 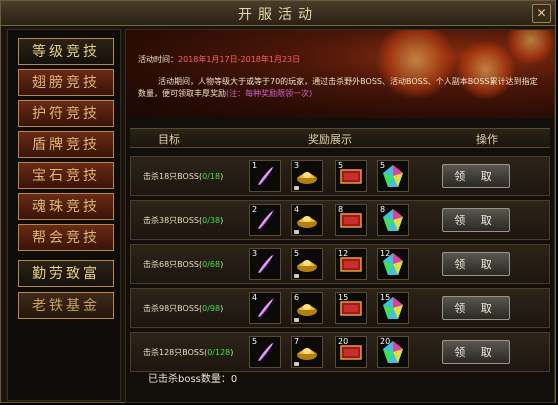 What do you see at coordinates (171, 176) in the screenshot?
I see `goal-text: 击杀18只BOSS` at bounding box center [171, 176].